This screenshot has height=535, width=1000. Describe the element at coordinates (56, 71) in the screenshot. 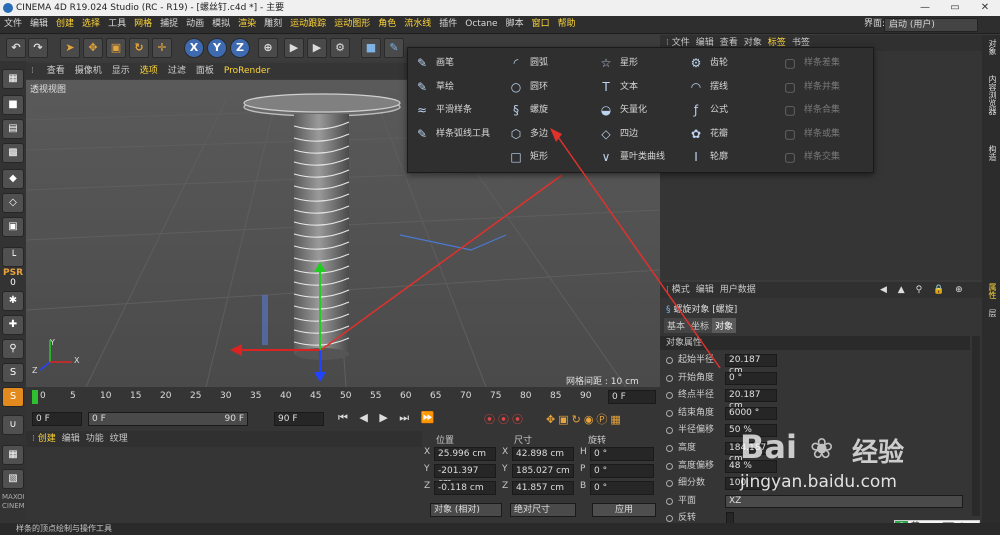

I see `viewport-menu-view: 查看` at that location.